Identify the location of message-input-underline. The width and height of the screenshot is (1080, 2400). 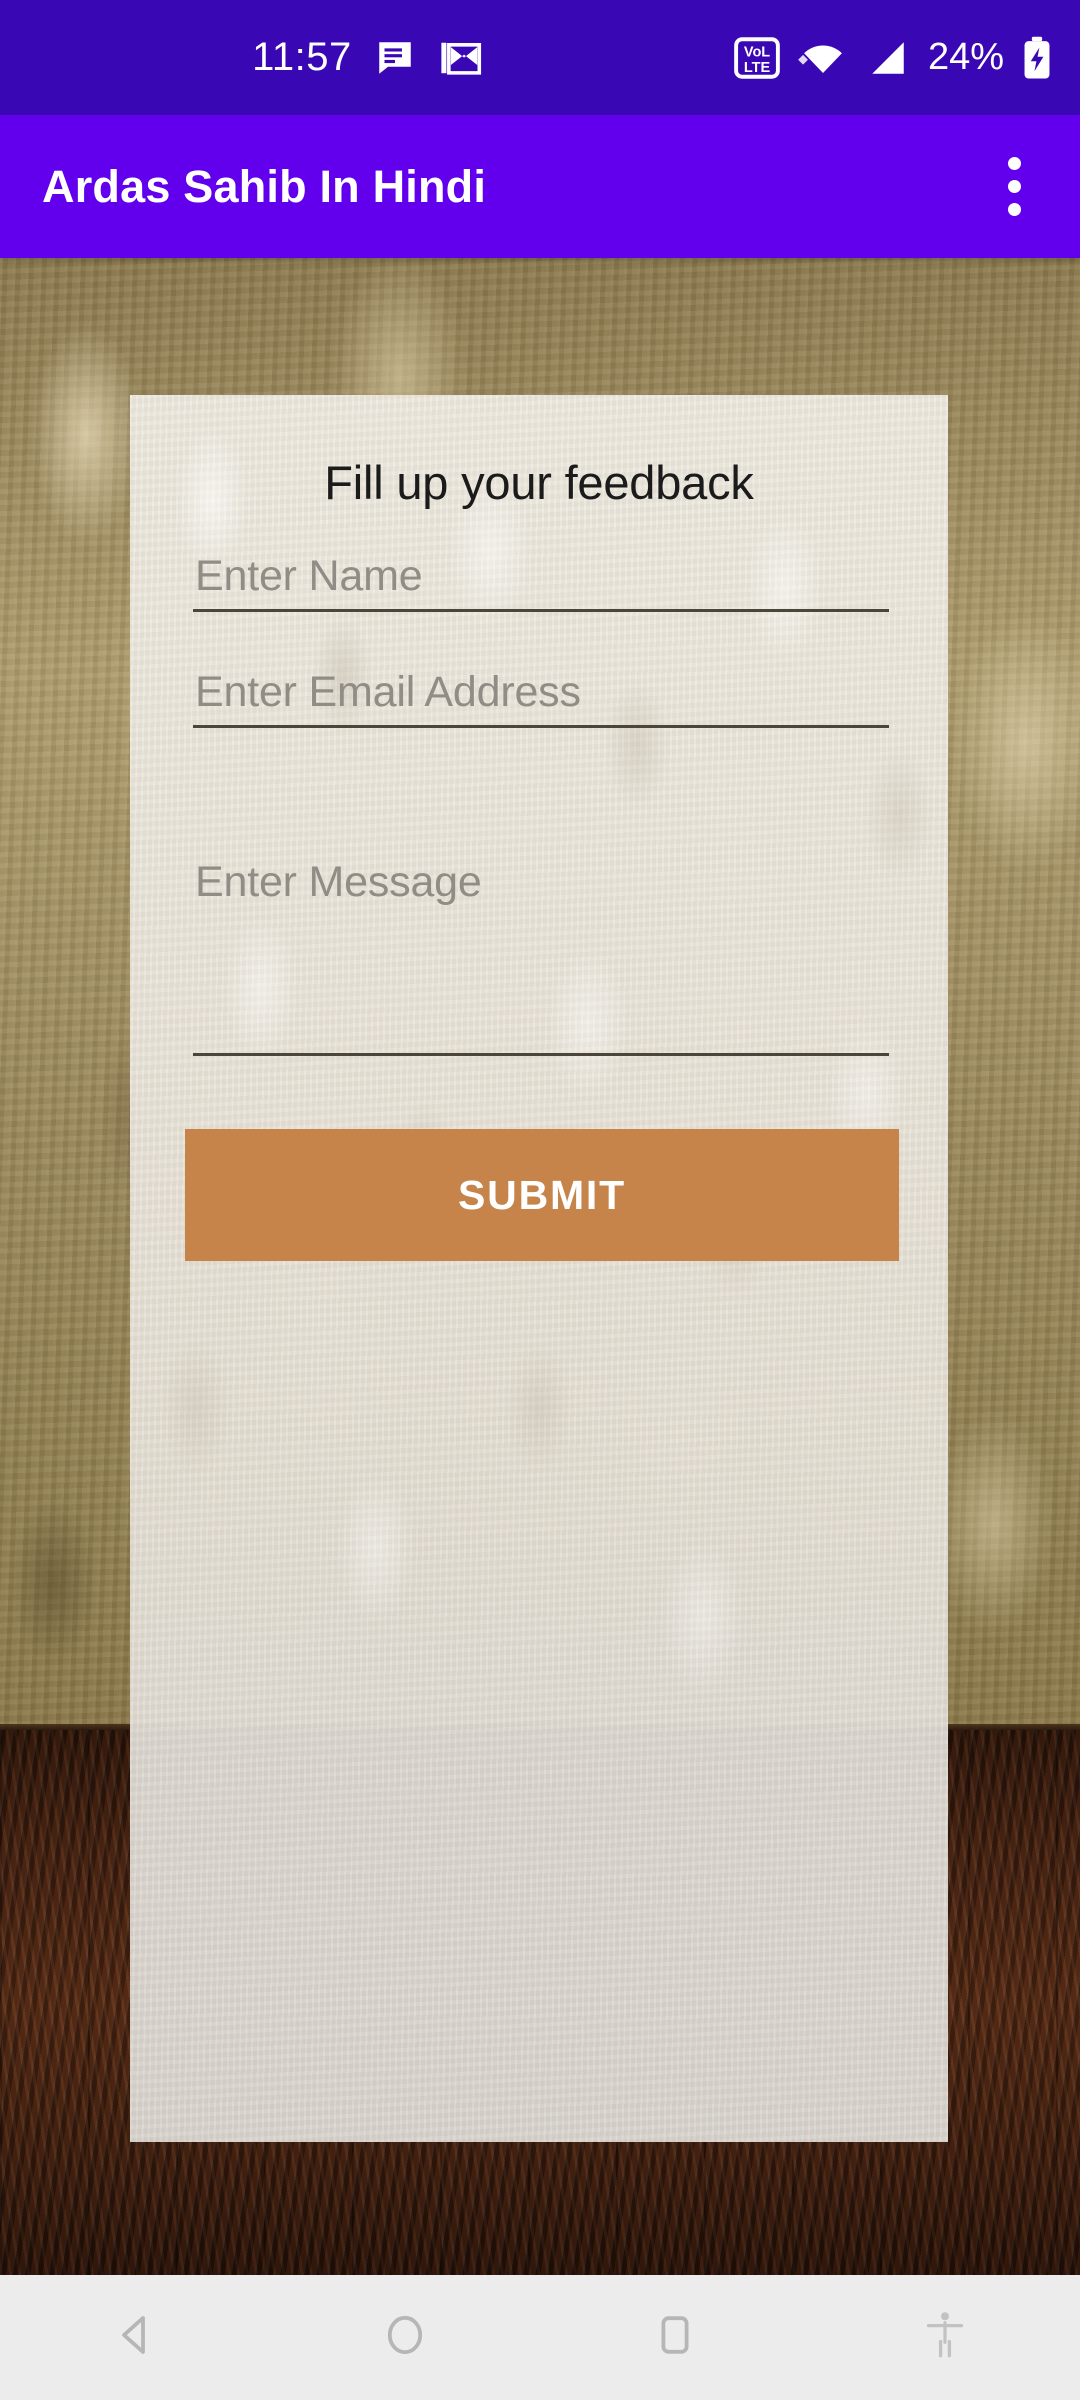
(541, 1054).